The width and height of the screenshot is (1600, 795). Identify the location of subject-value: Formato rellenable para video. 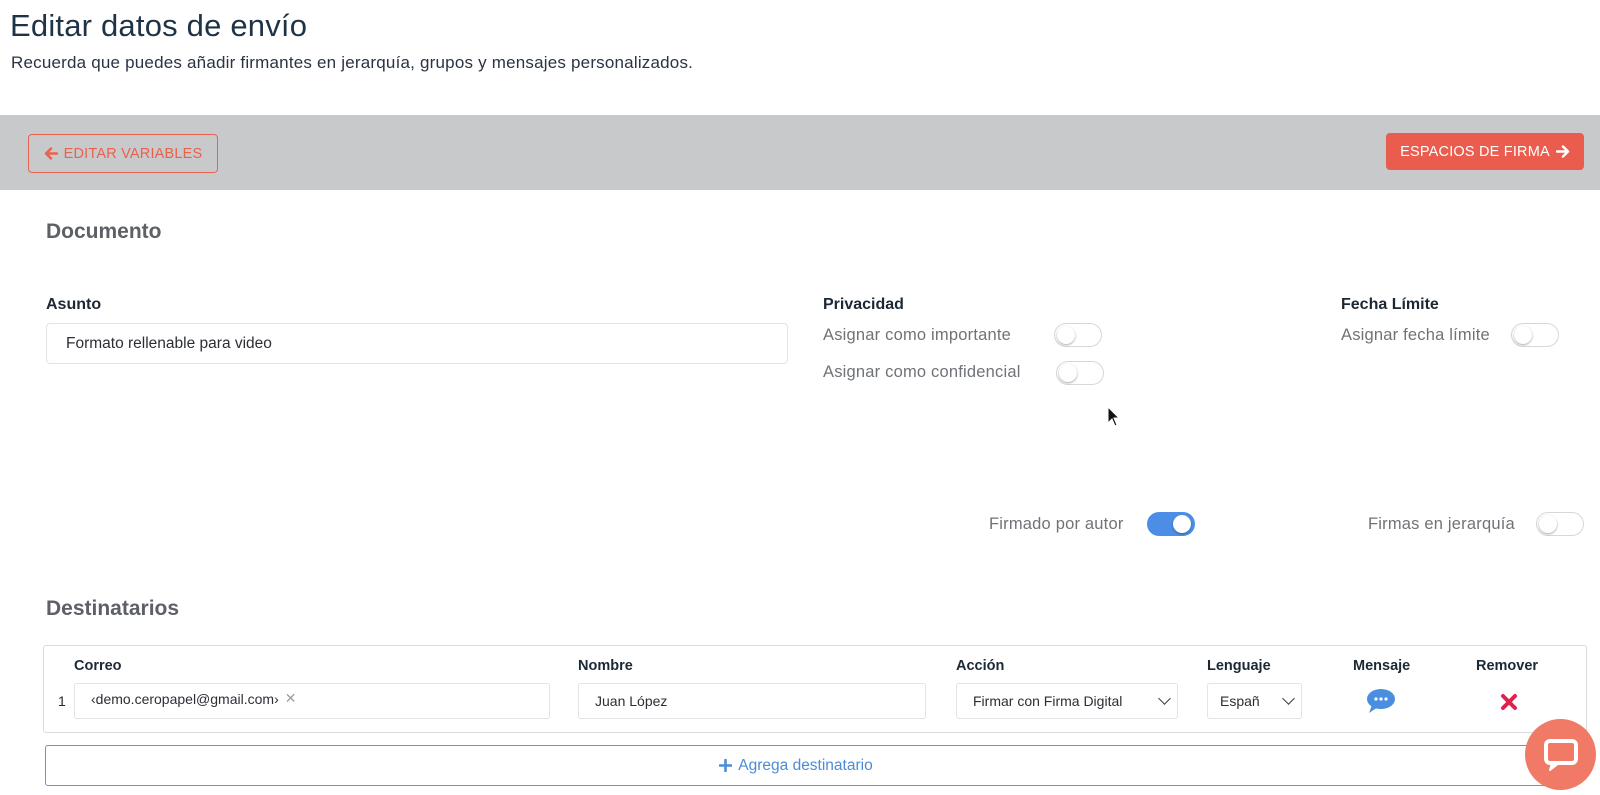
(169, 343).